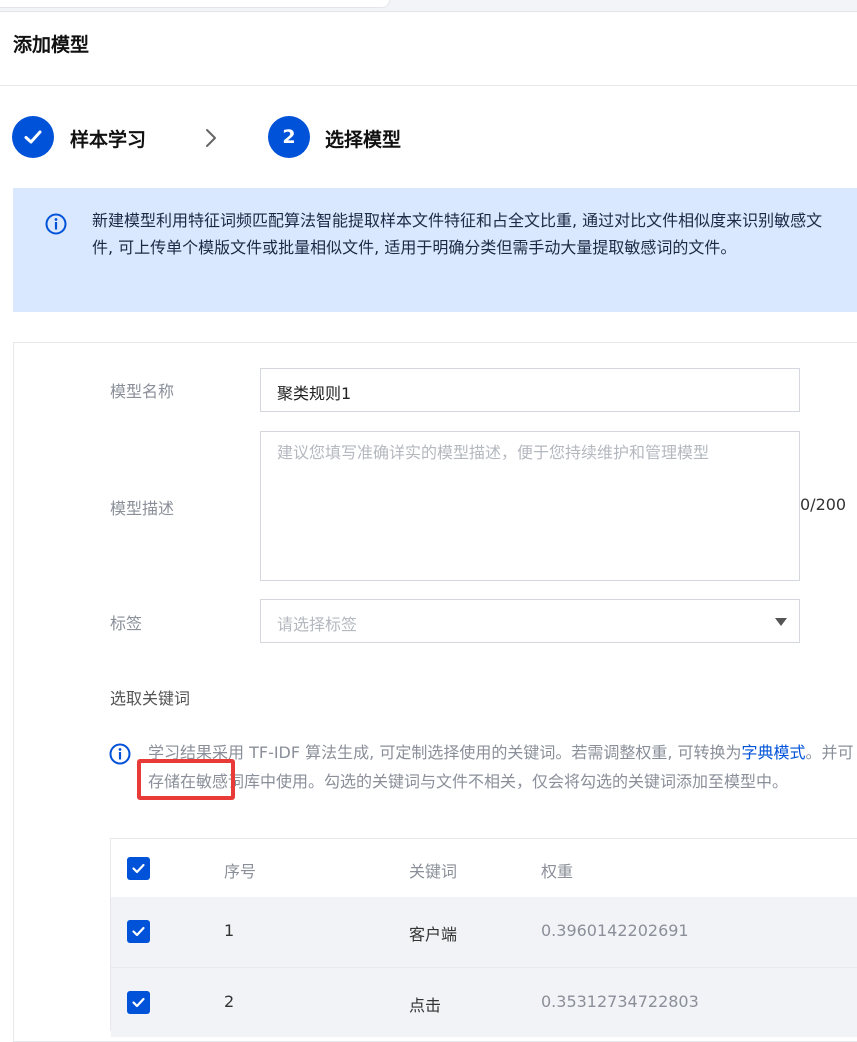 This screenshot has height=1042, width=857. Describe the element at coordinates (781, 622) in the screenshot. I see `caret-down-icon` at that location.